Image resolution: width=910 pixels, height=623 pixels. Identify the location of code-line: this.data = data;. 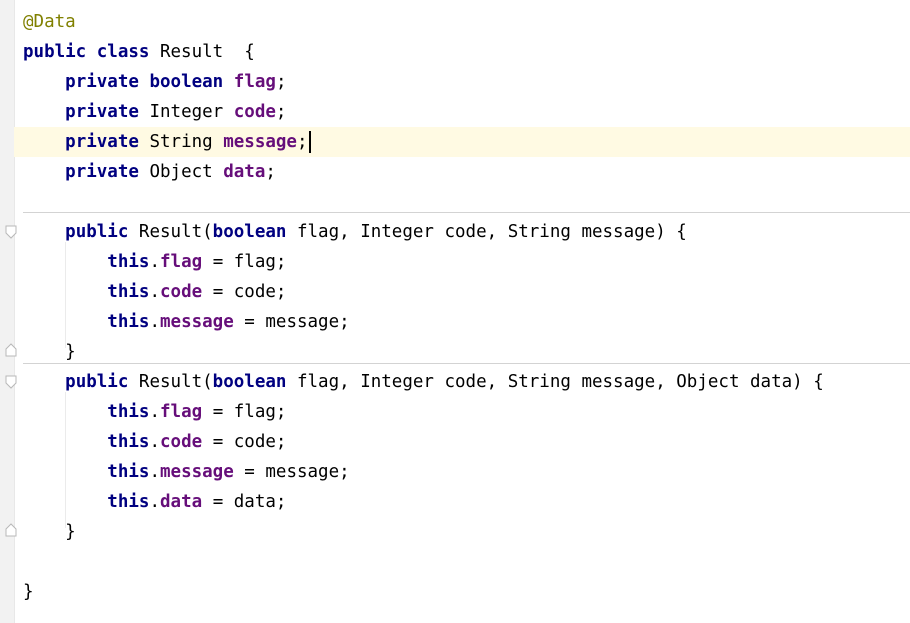
(462, 502).